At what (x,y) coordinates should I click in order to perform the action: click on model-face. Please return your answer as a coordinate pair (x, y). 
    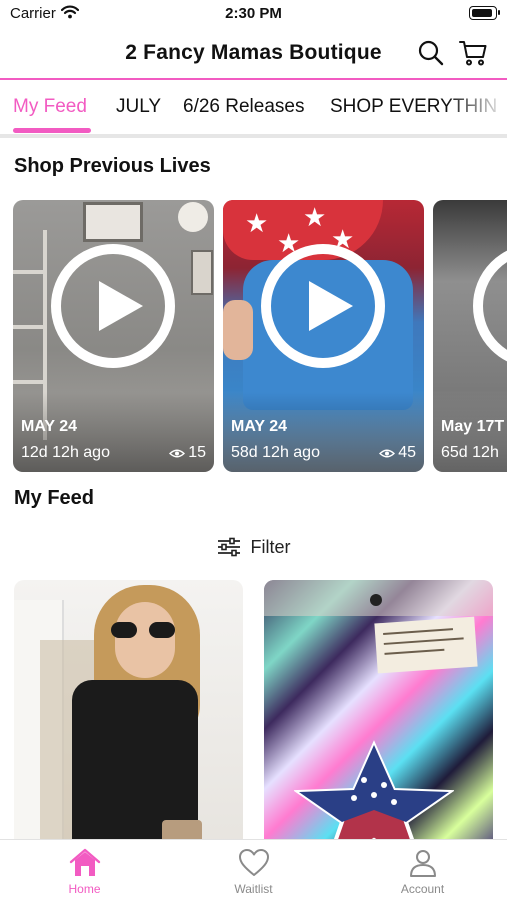
    Looking at the image, I should click on (145, 640).